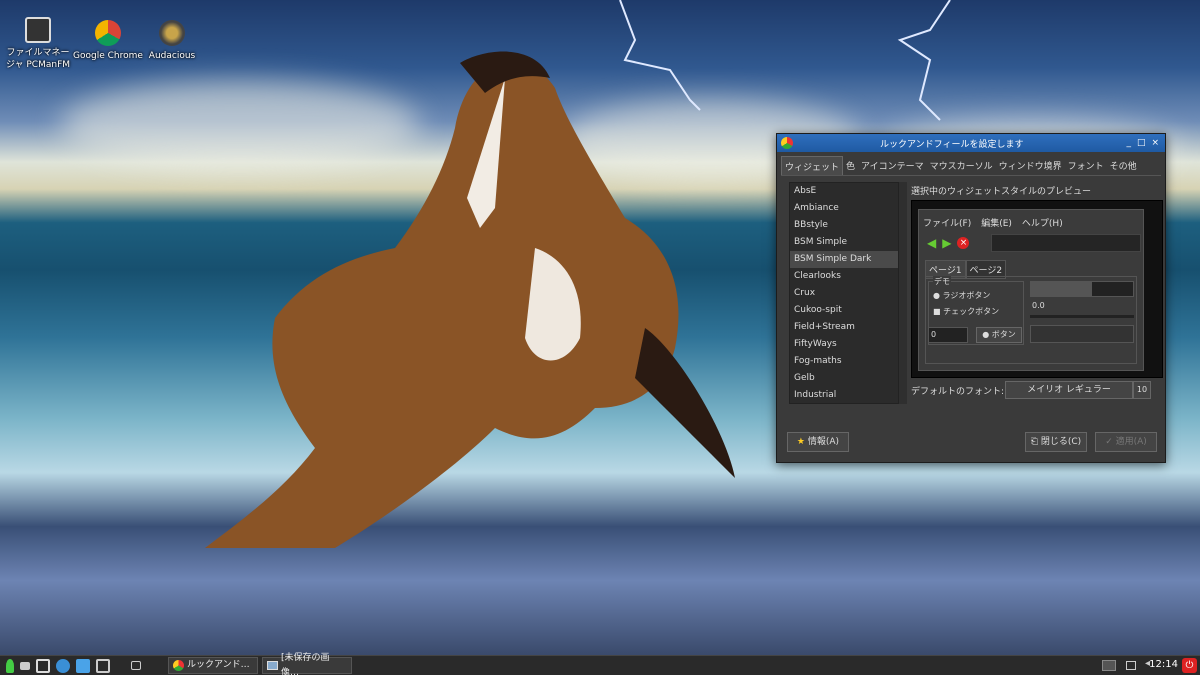 The width and height of the screenshot is (1200, 675). Describe the element at coordinates (1030, 165) in the screenshot. I see `tab-window-border: ウィンドウ境界` at that location.